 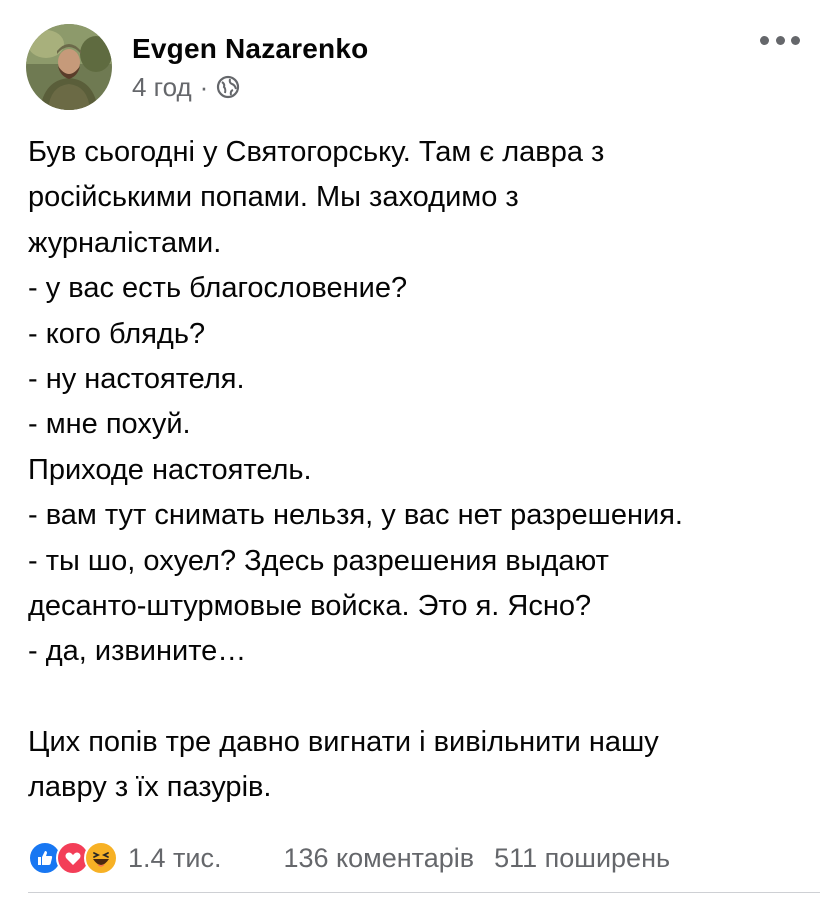 I want to click on post-text-line: Приходе настоятель., so click(x=170, y=469).